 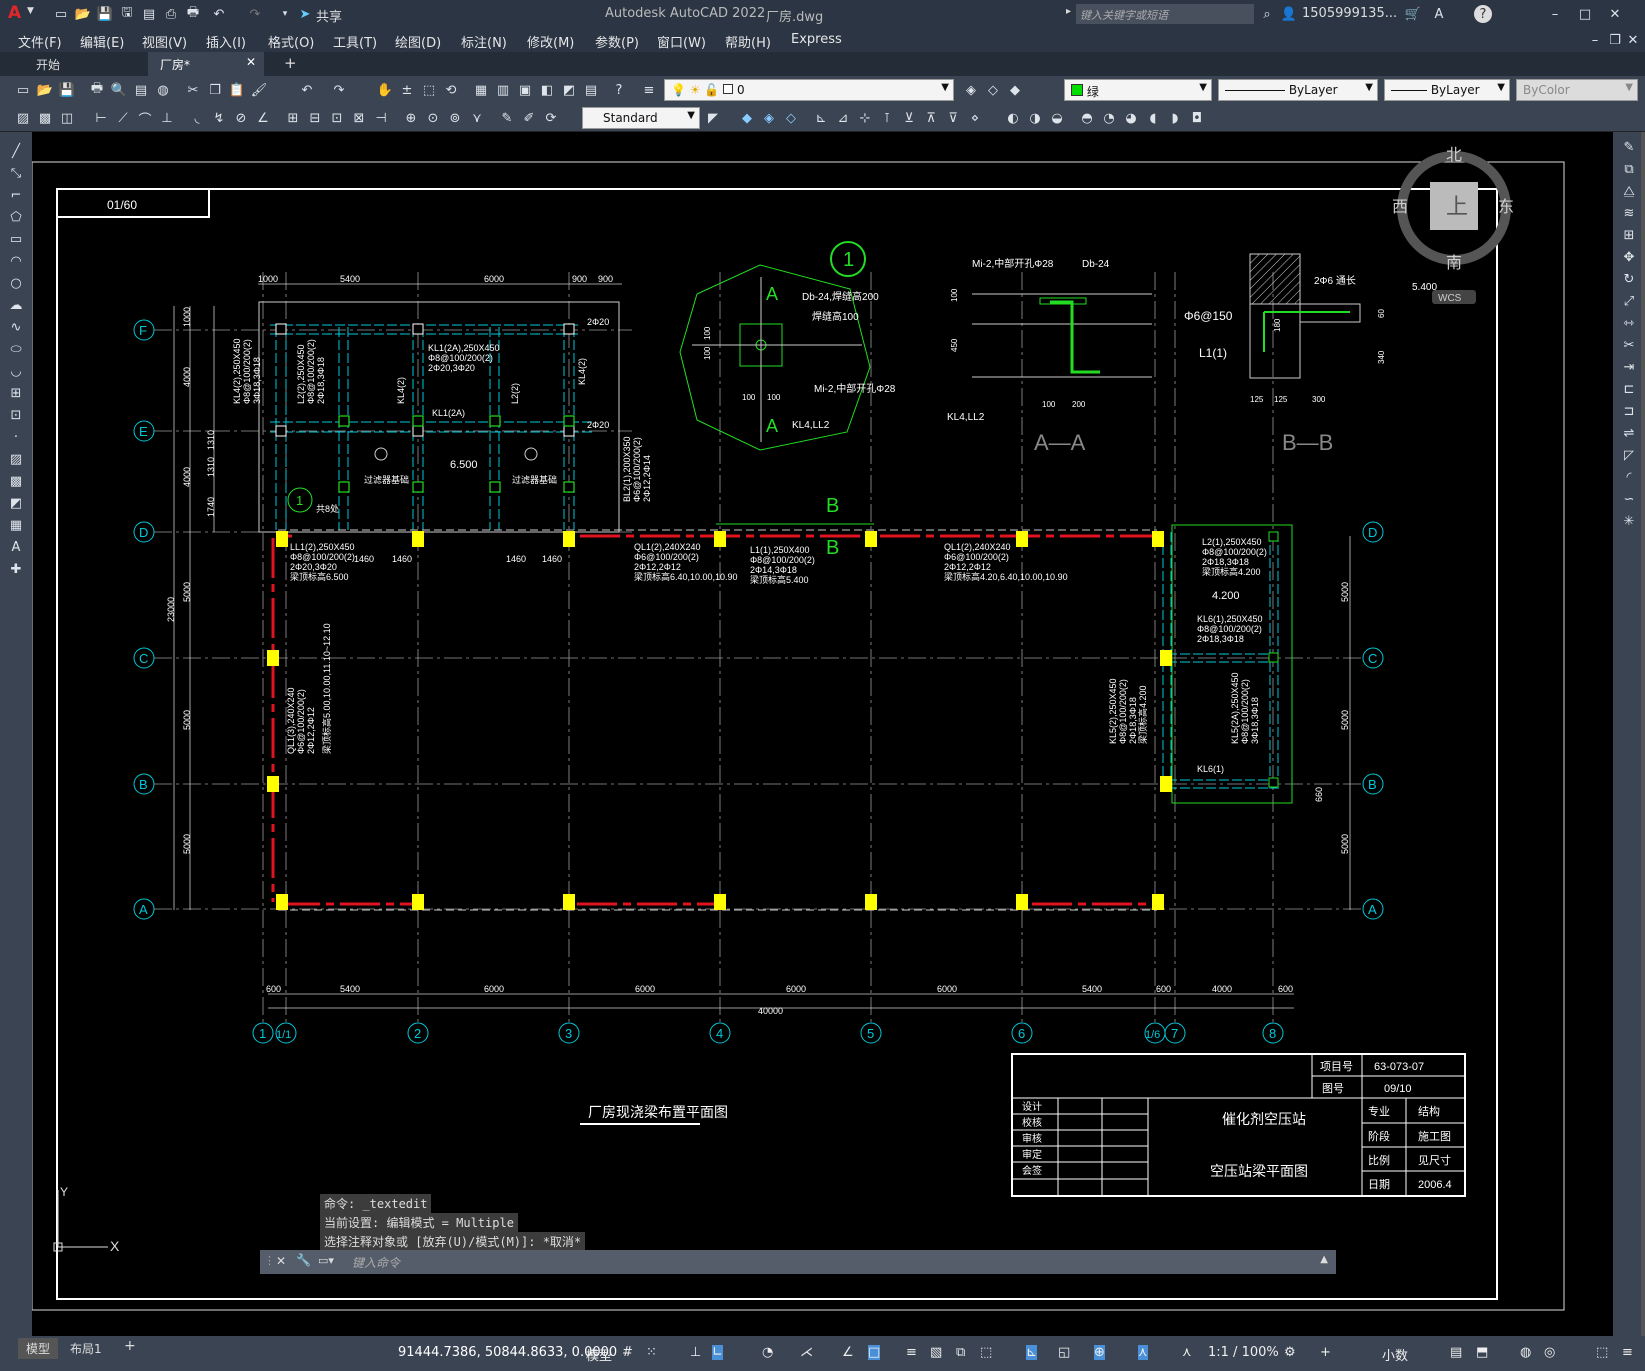 What do you see at coordinates (1131, 118) in the screenshot?
I see `view-icon-6: ◕` at bounding box center [1131, 118].